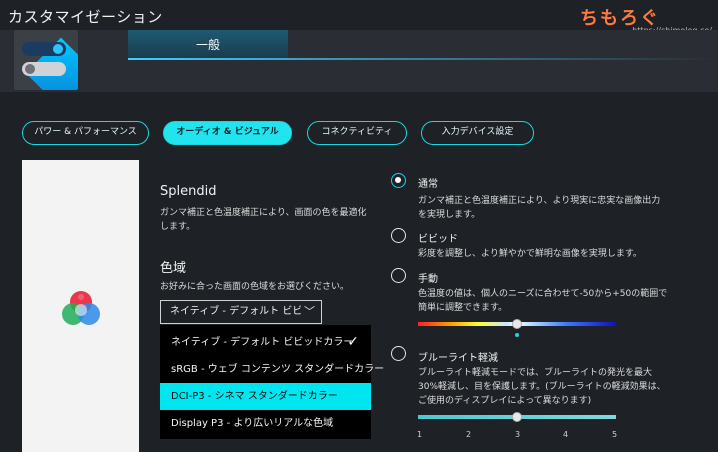  Describe the element at coordinates (420, 434) in the screenshot. I see `bluelight-tick-1: 1` at that location.